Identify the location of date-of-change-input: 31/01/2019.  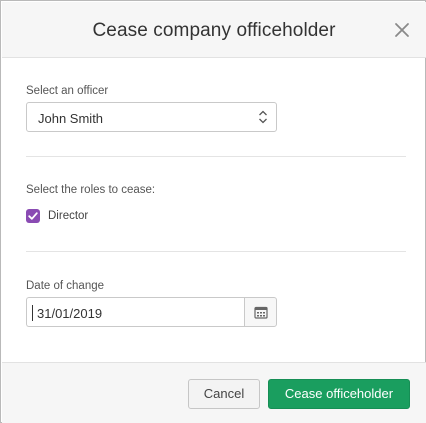
(135, 312).